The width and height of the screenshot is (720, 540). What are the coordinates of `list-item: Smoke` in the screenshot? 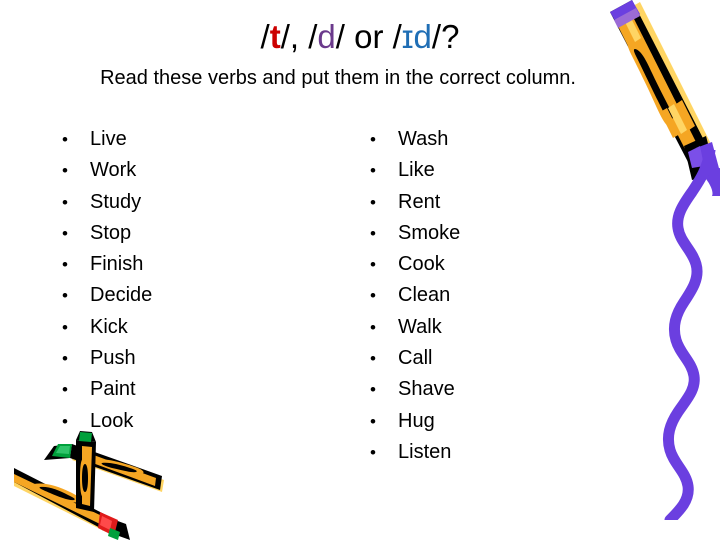 It's located at (491, 234).